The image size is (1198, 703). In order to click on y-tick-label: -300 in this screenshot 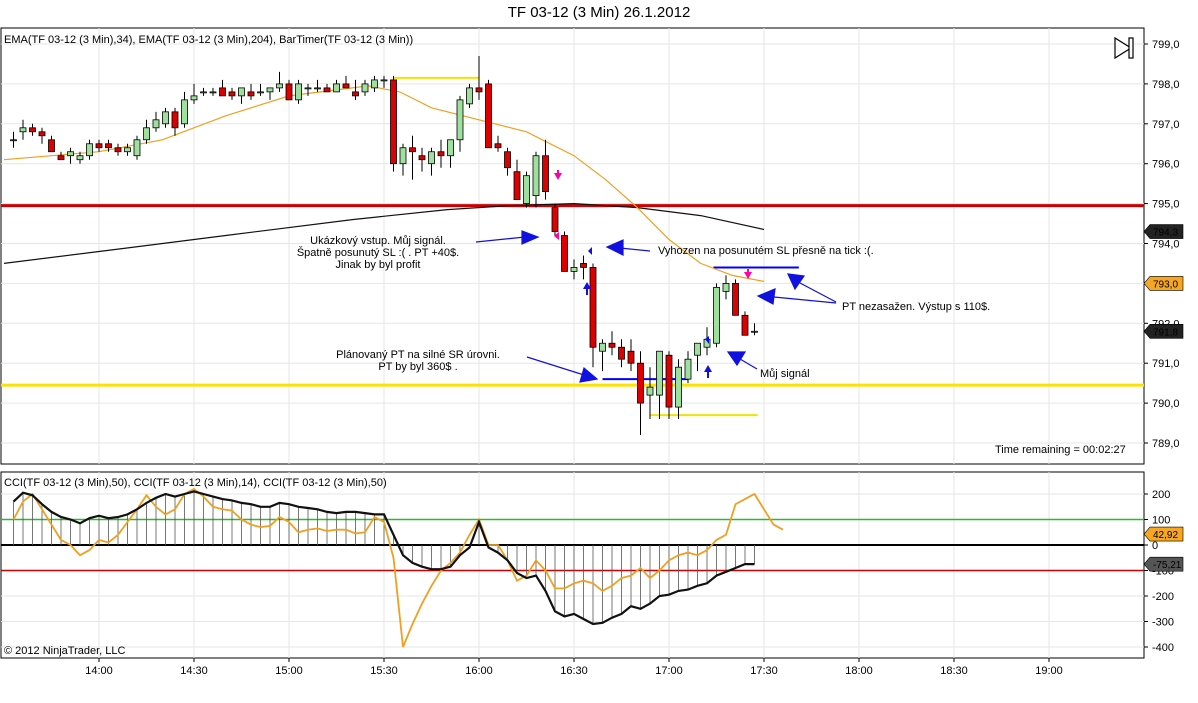, I will do `click(1163, 623)`.